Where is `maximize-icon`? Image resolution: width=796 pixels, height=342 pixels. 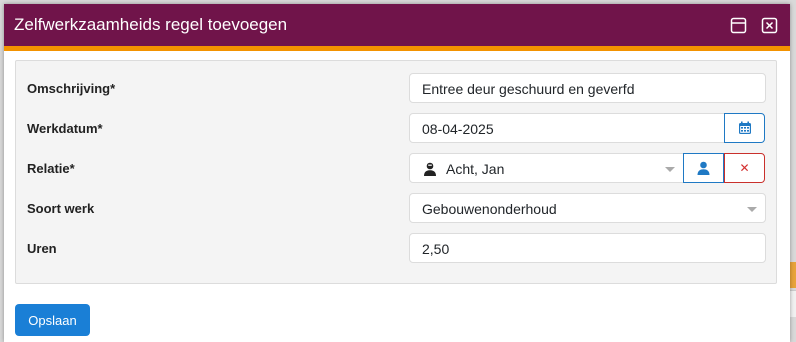
maximize-icon is located at coordinates (738, 25).